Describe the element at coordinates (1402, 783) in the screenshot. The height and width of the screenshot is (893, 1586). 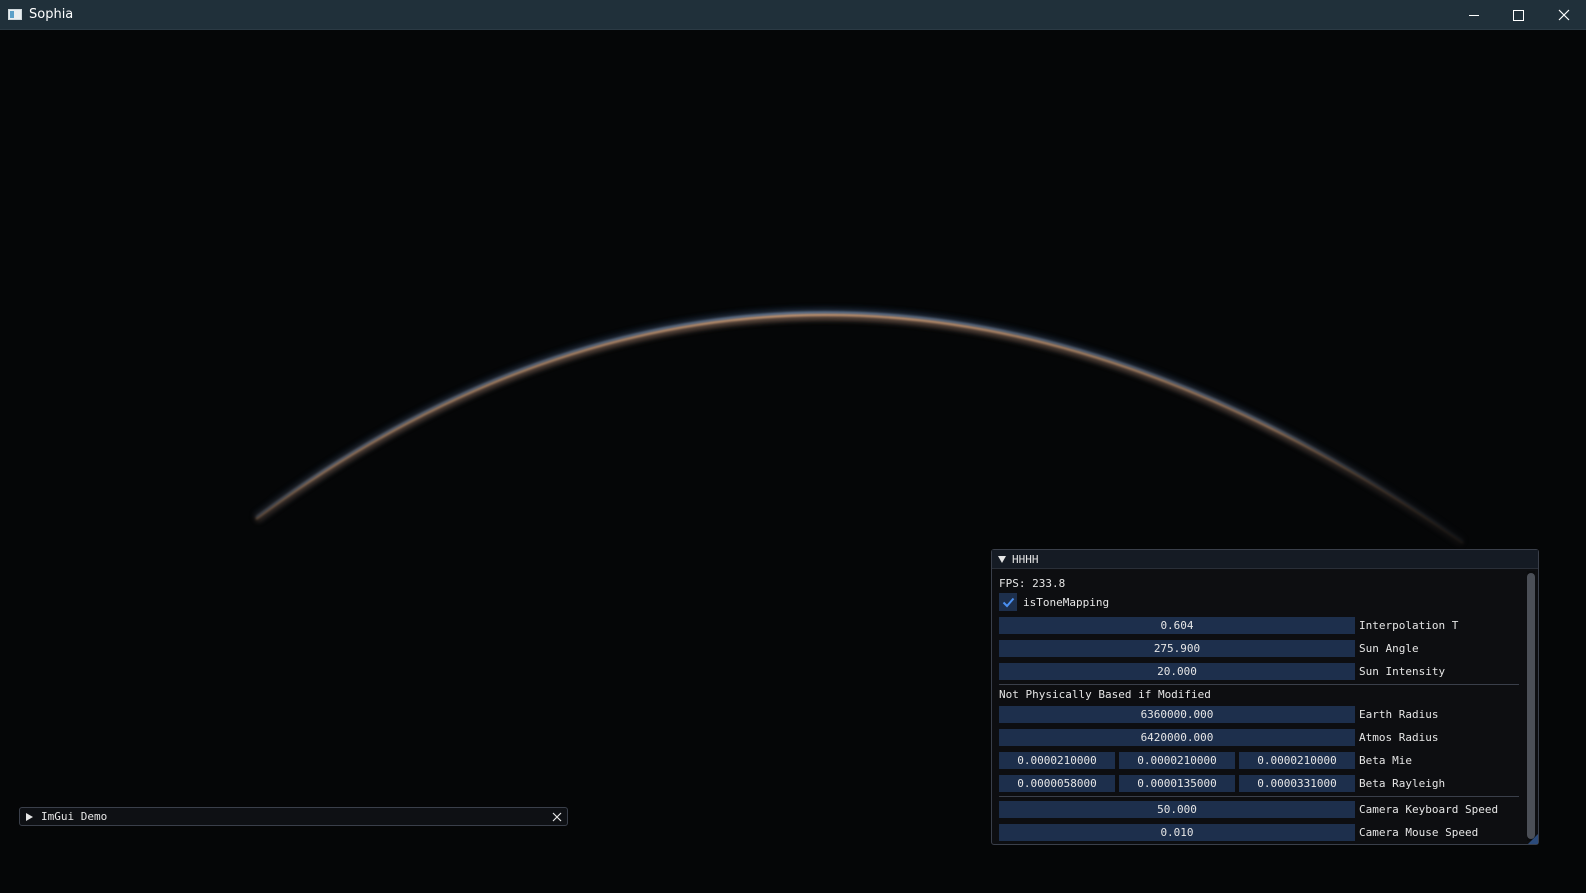
I see `field-label: Beta Rayleigh` at that location.